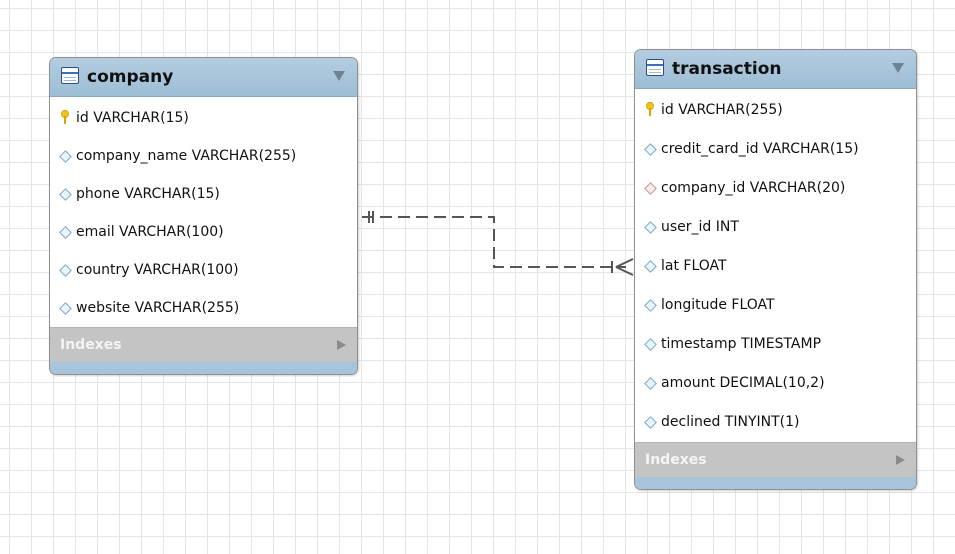 This screenshot has height=554, width=955. I want to click on column-label: timestamp TIMESTAMP, so click(741, 344).